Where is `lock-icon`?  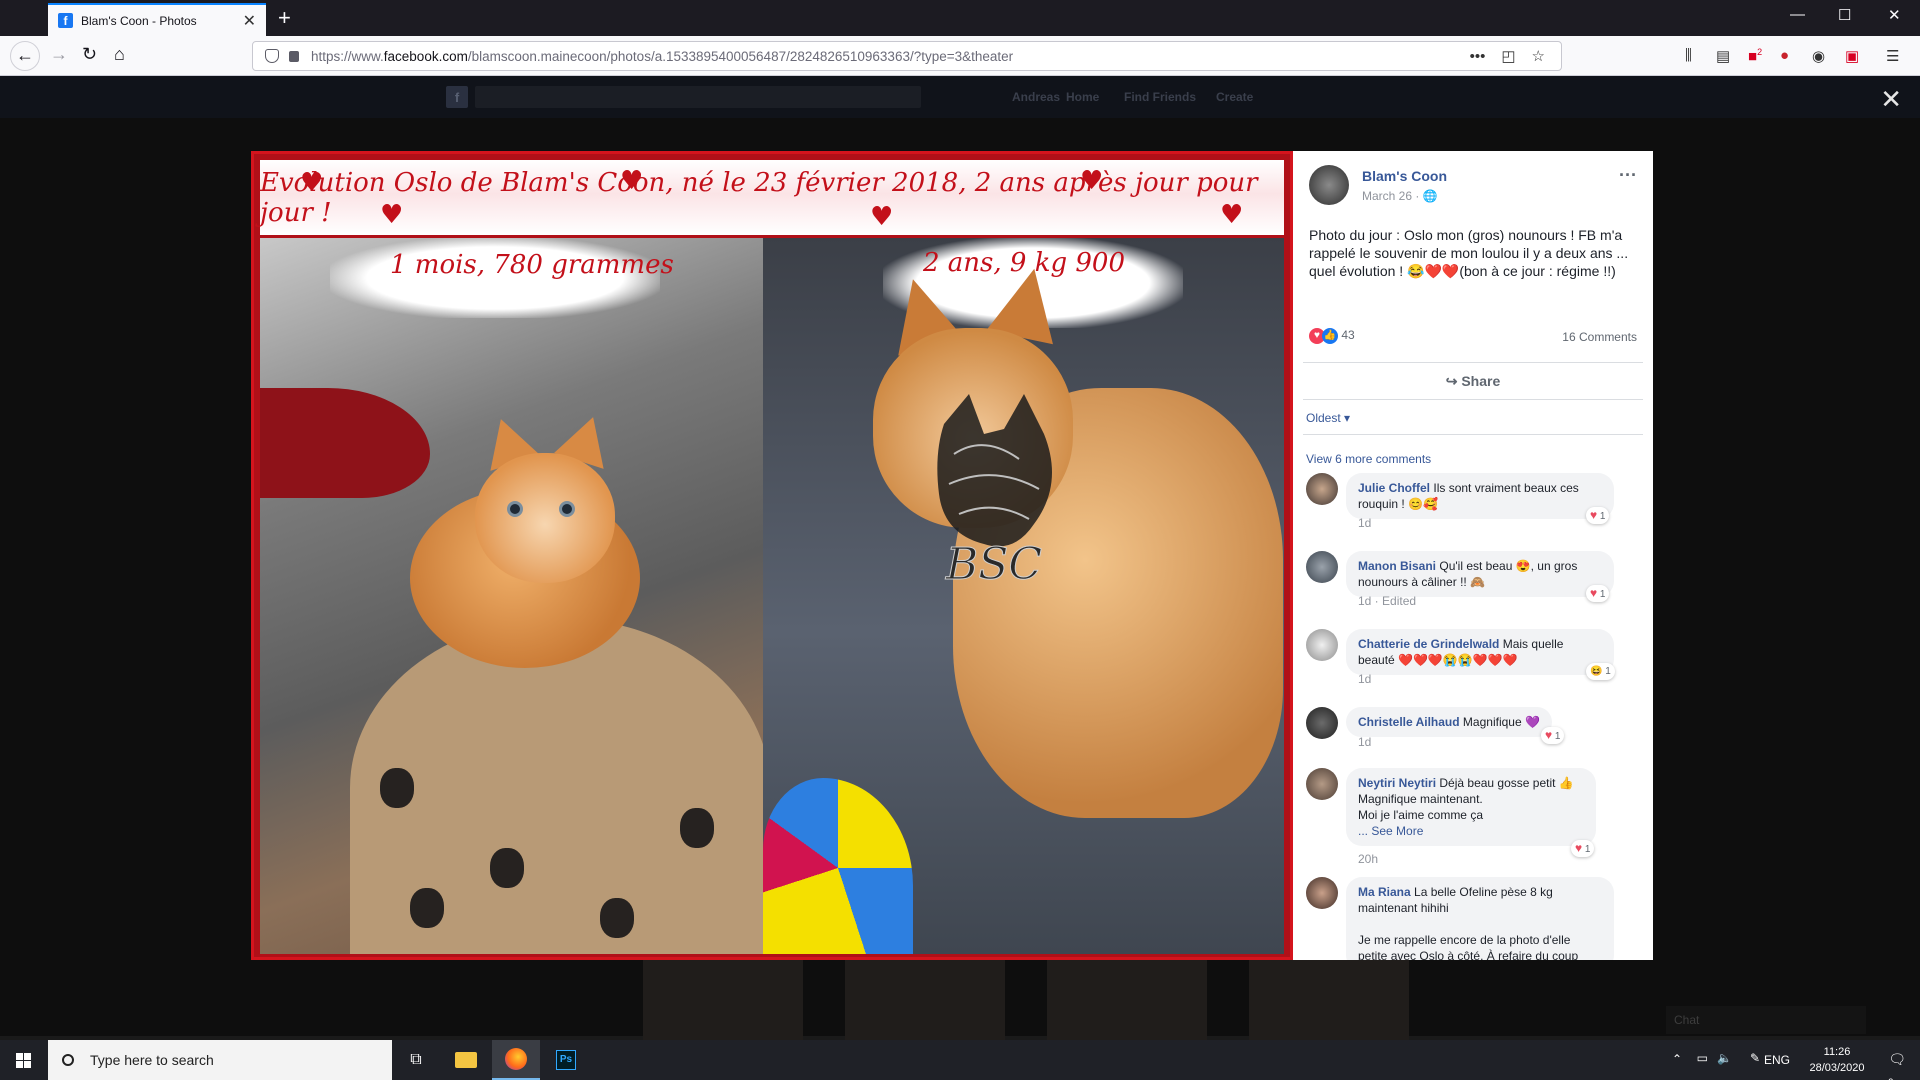 lock-icon is located at coordinates (294, 56).